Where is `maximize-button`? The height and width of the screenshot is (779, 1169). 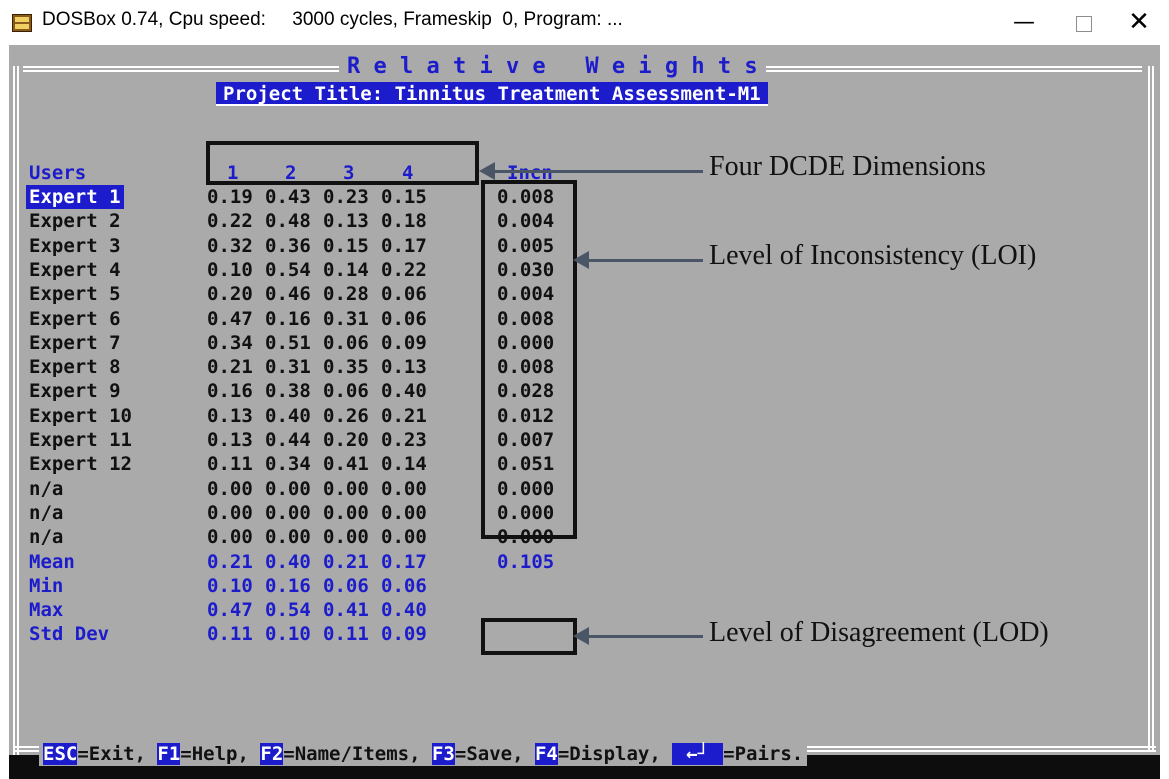 maximize-button is located at coordinates (1084, 22).